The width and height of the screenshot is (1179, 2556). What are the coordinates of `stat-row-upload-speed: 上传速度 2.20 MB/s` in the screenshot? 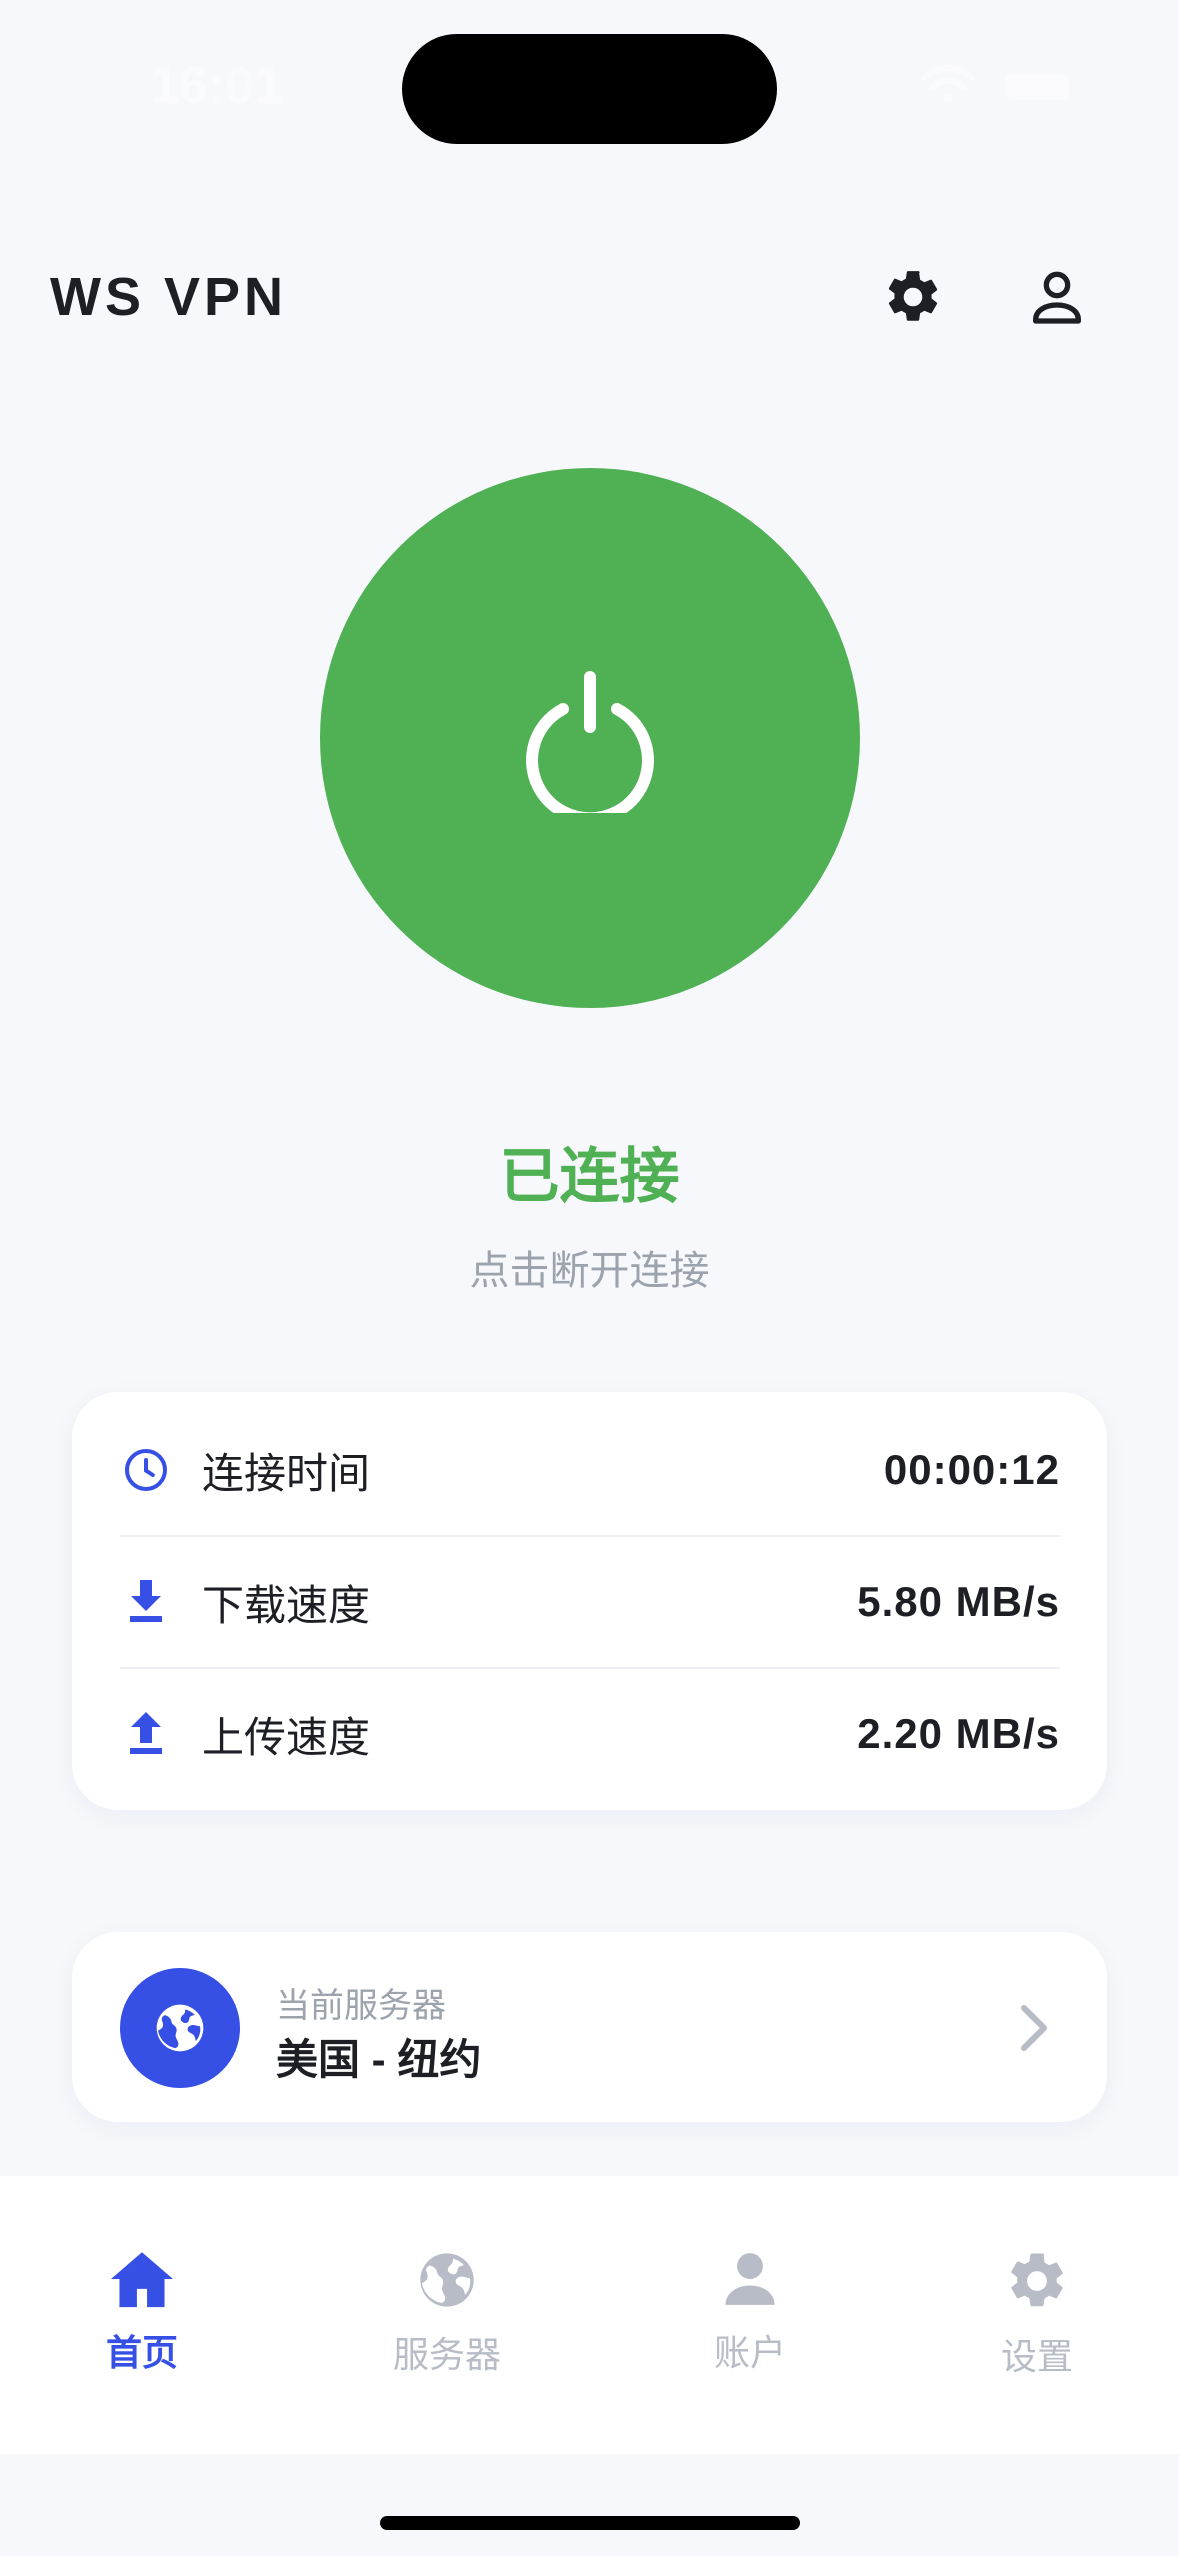 It's located at (590, 1734).